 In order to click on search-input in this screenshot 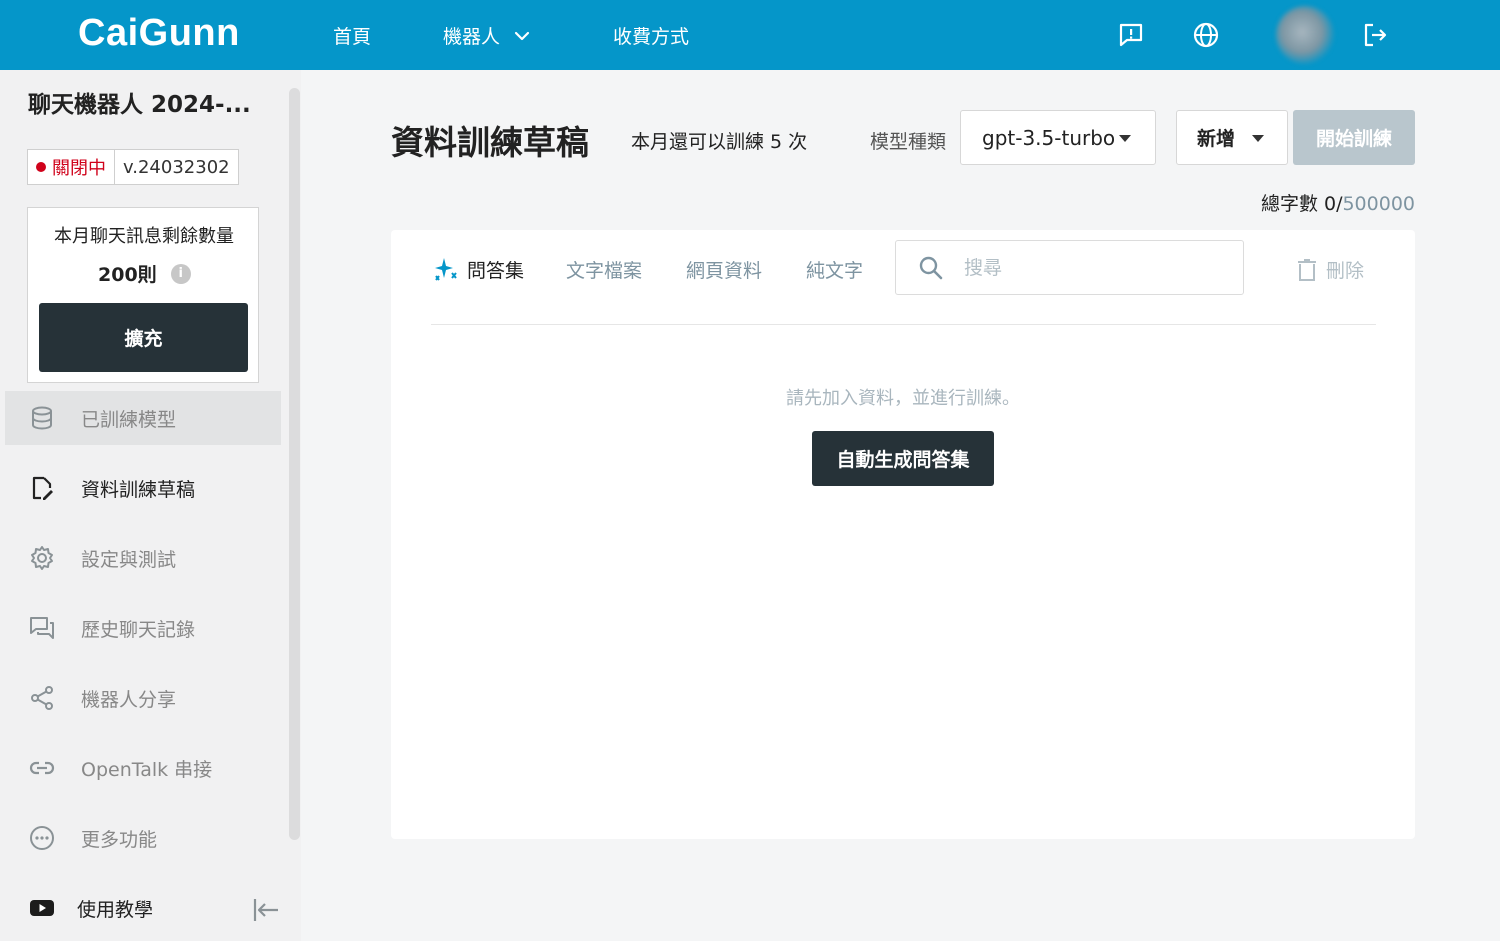, I will do `click(1094, 267)`.